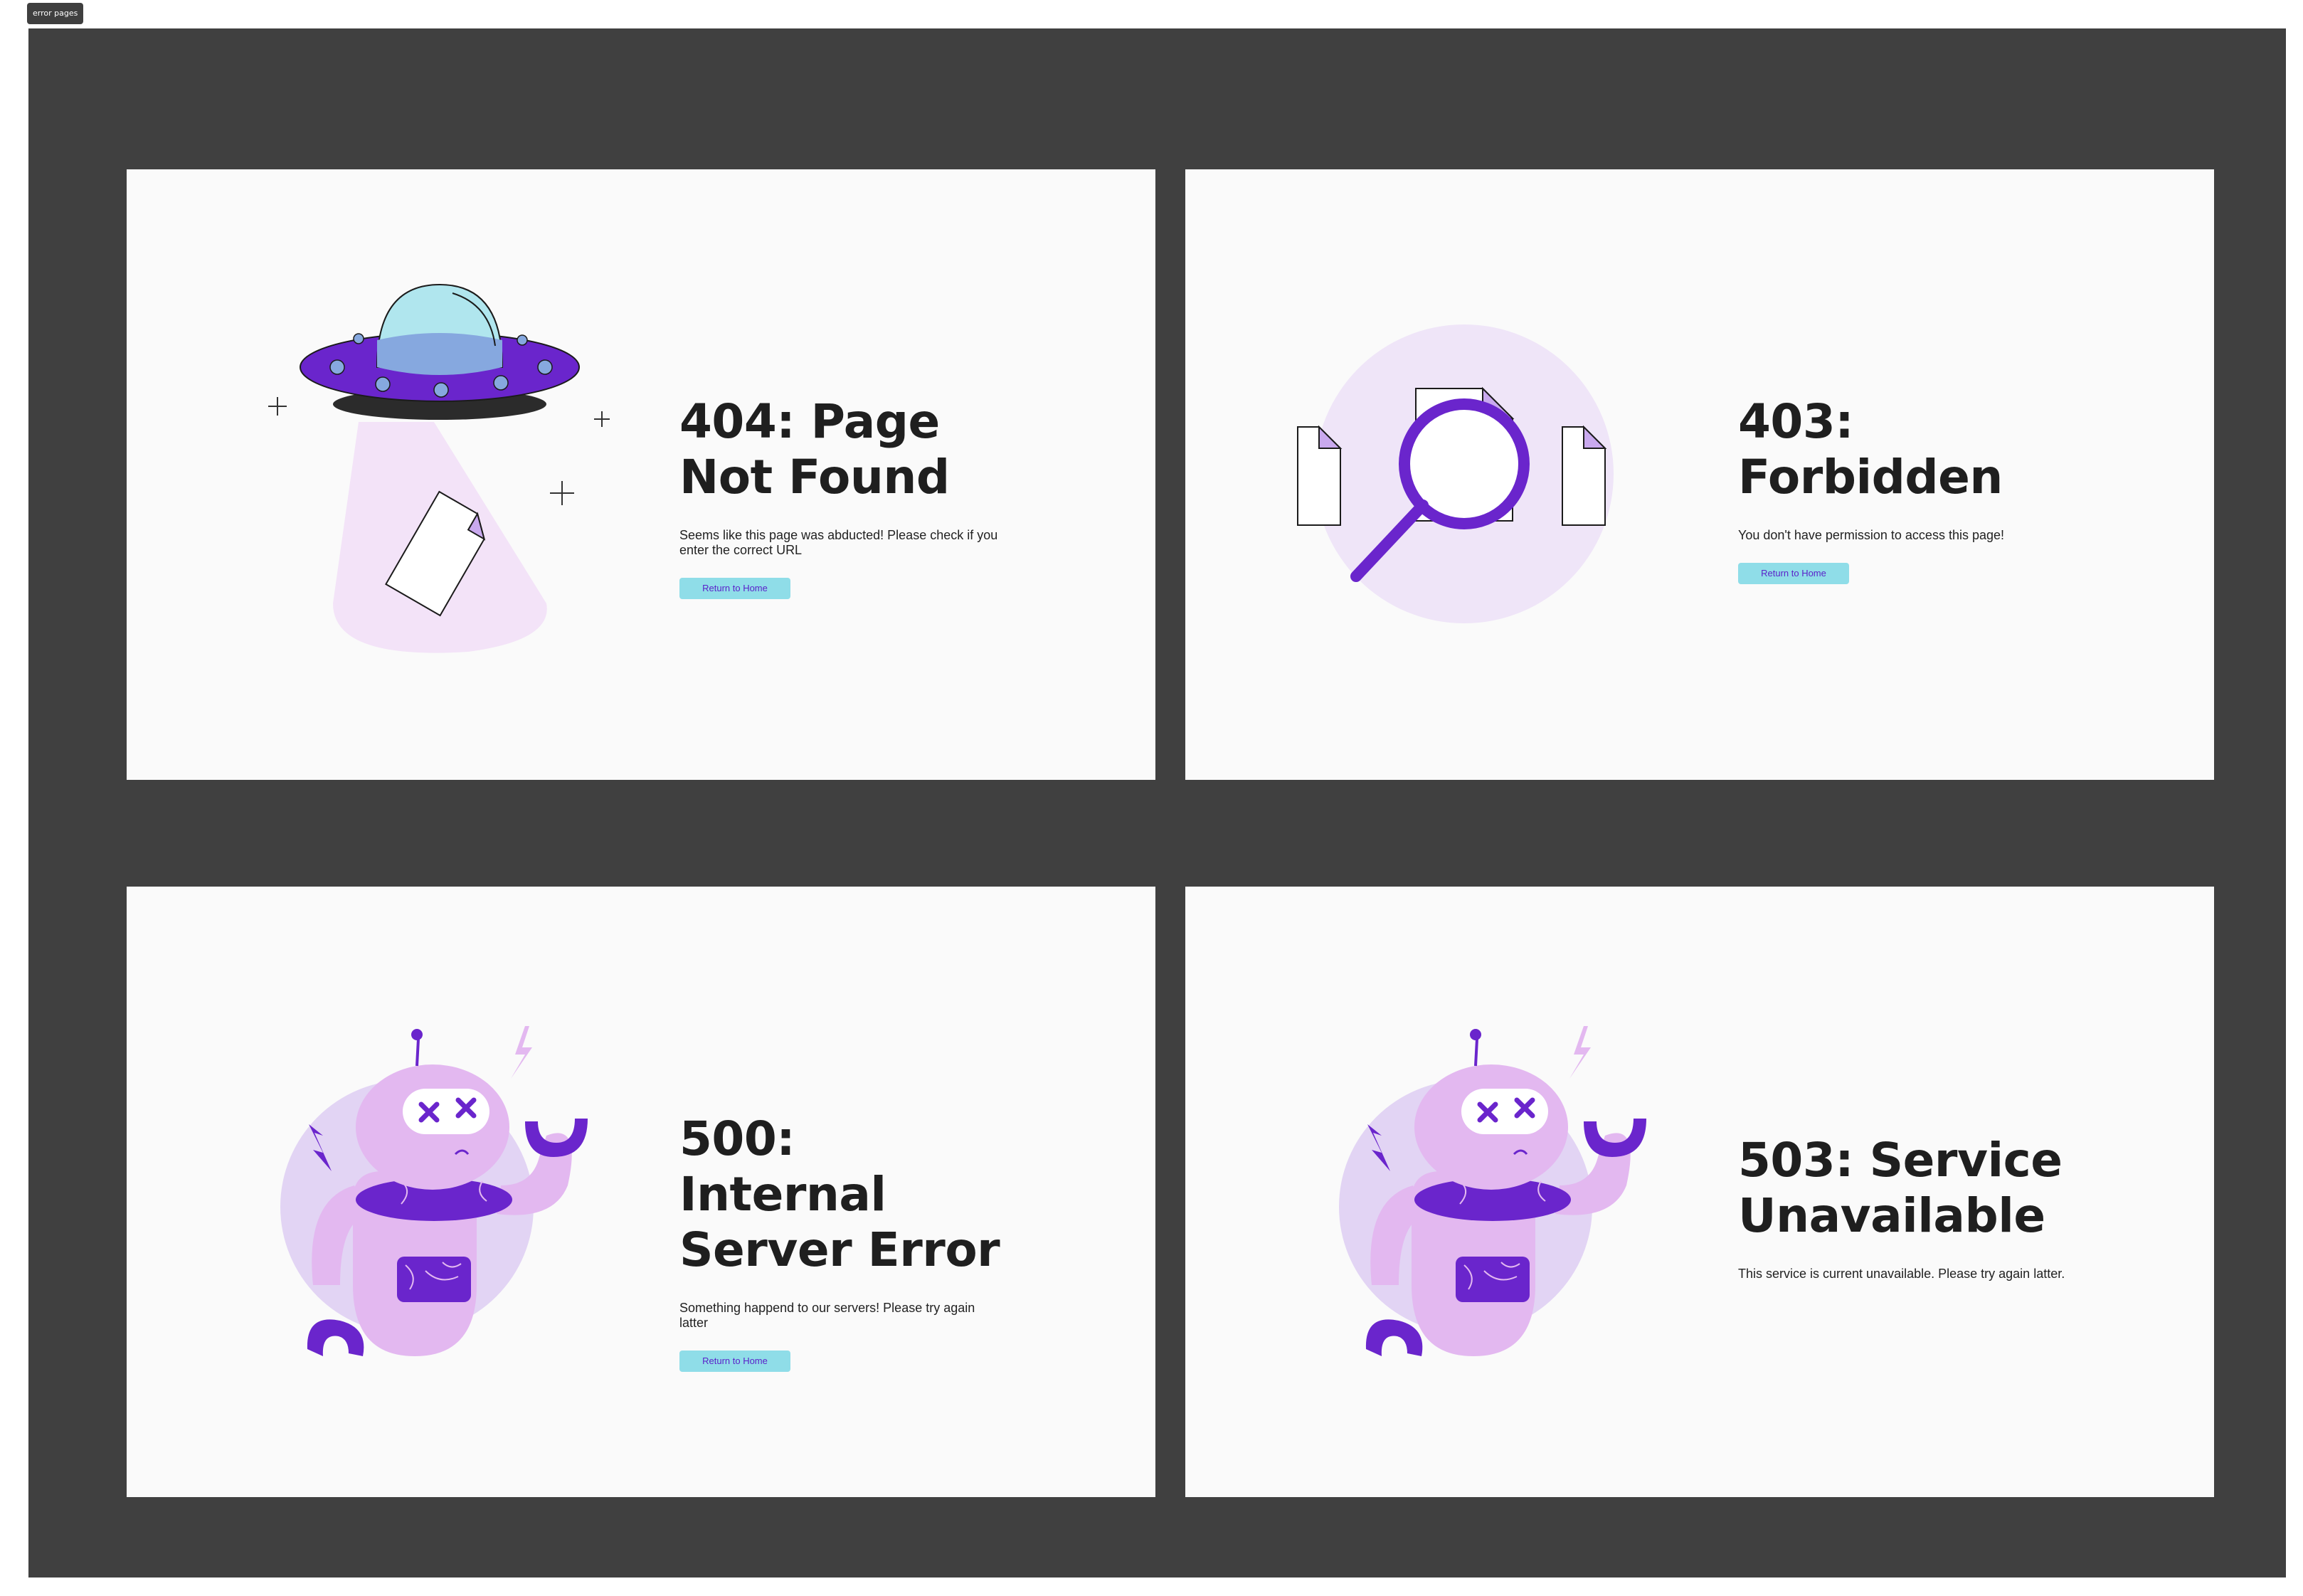  What do you see at coordinates (814, 449) in the screenshot?
I see `page-title: 404: Page Not Found` at bounding box center [814, 449].